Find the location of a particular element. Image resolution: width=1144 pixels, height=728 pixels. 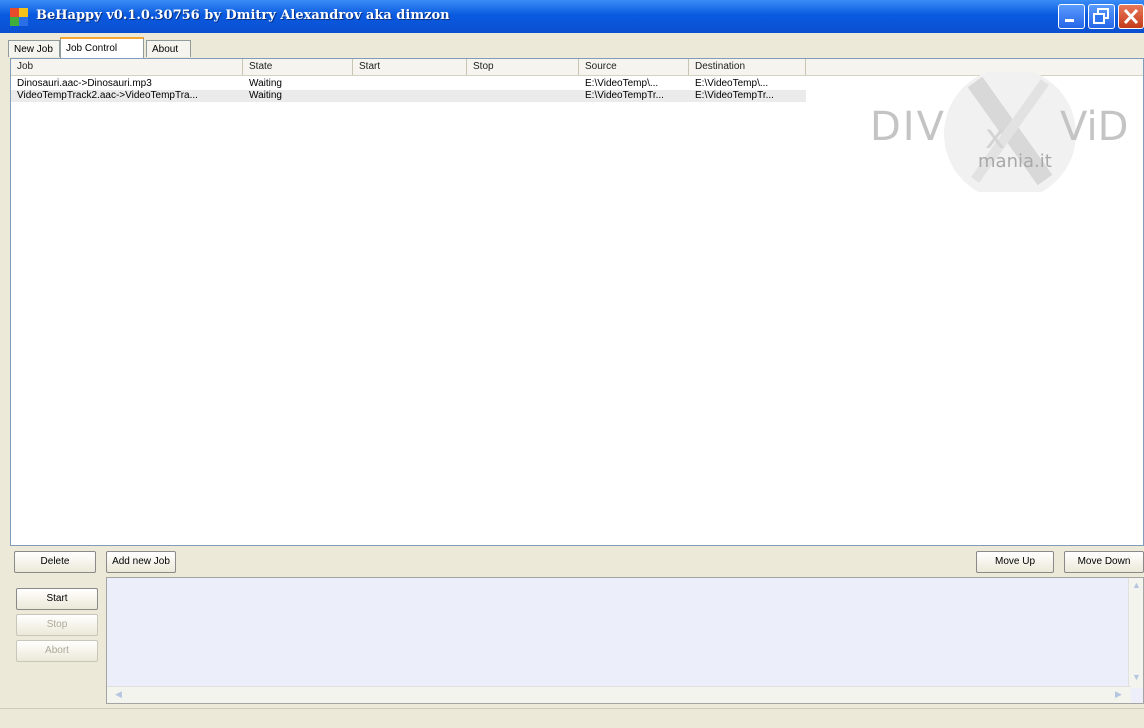

tab-about: About is located at coordinates (168, 48).